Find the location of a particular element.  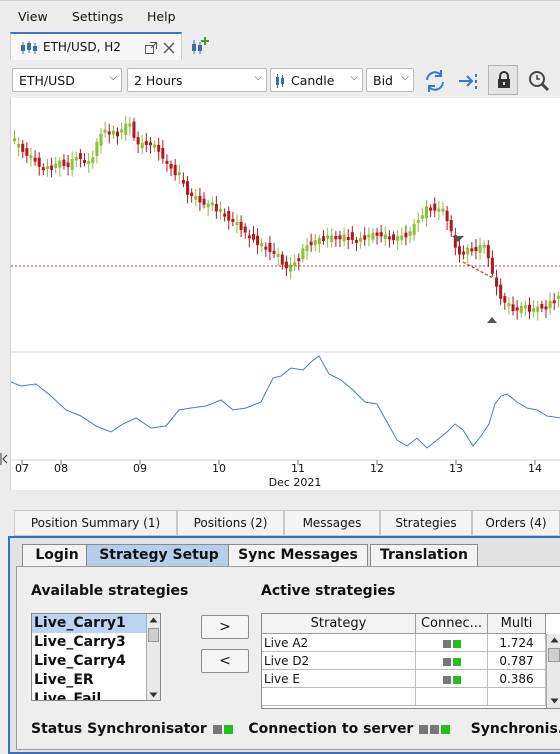

close-icon is located at coordinates (169, 48).